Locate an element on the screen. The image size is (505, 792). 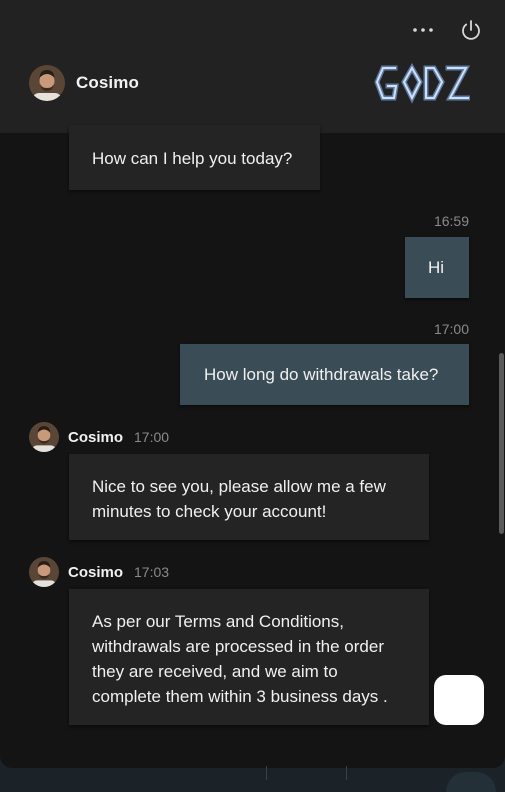
brand-logo is located at coordinates (422, 83).